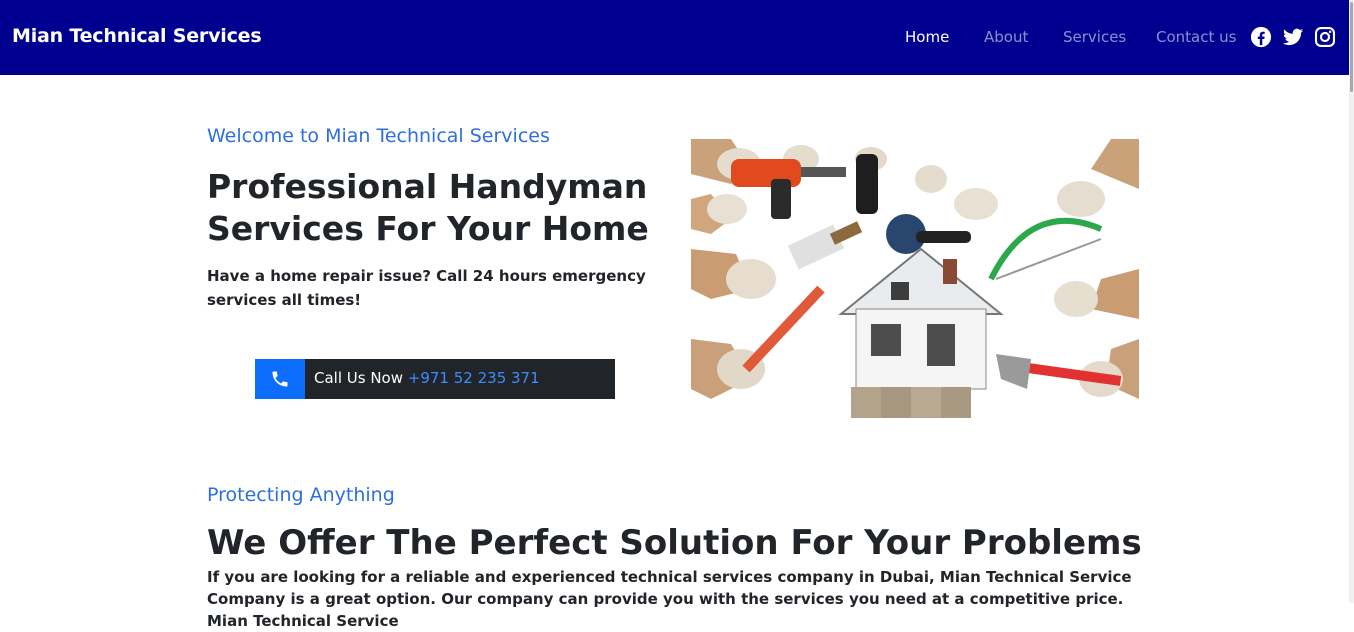 The width and height of the screenshot is (1354, 632). What do you see at coordinates (1293, 37) in the screenshot?
I see `twitter-icon` at bounding box center [1293, 37].